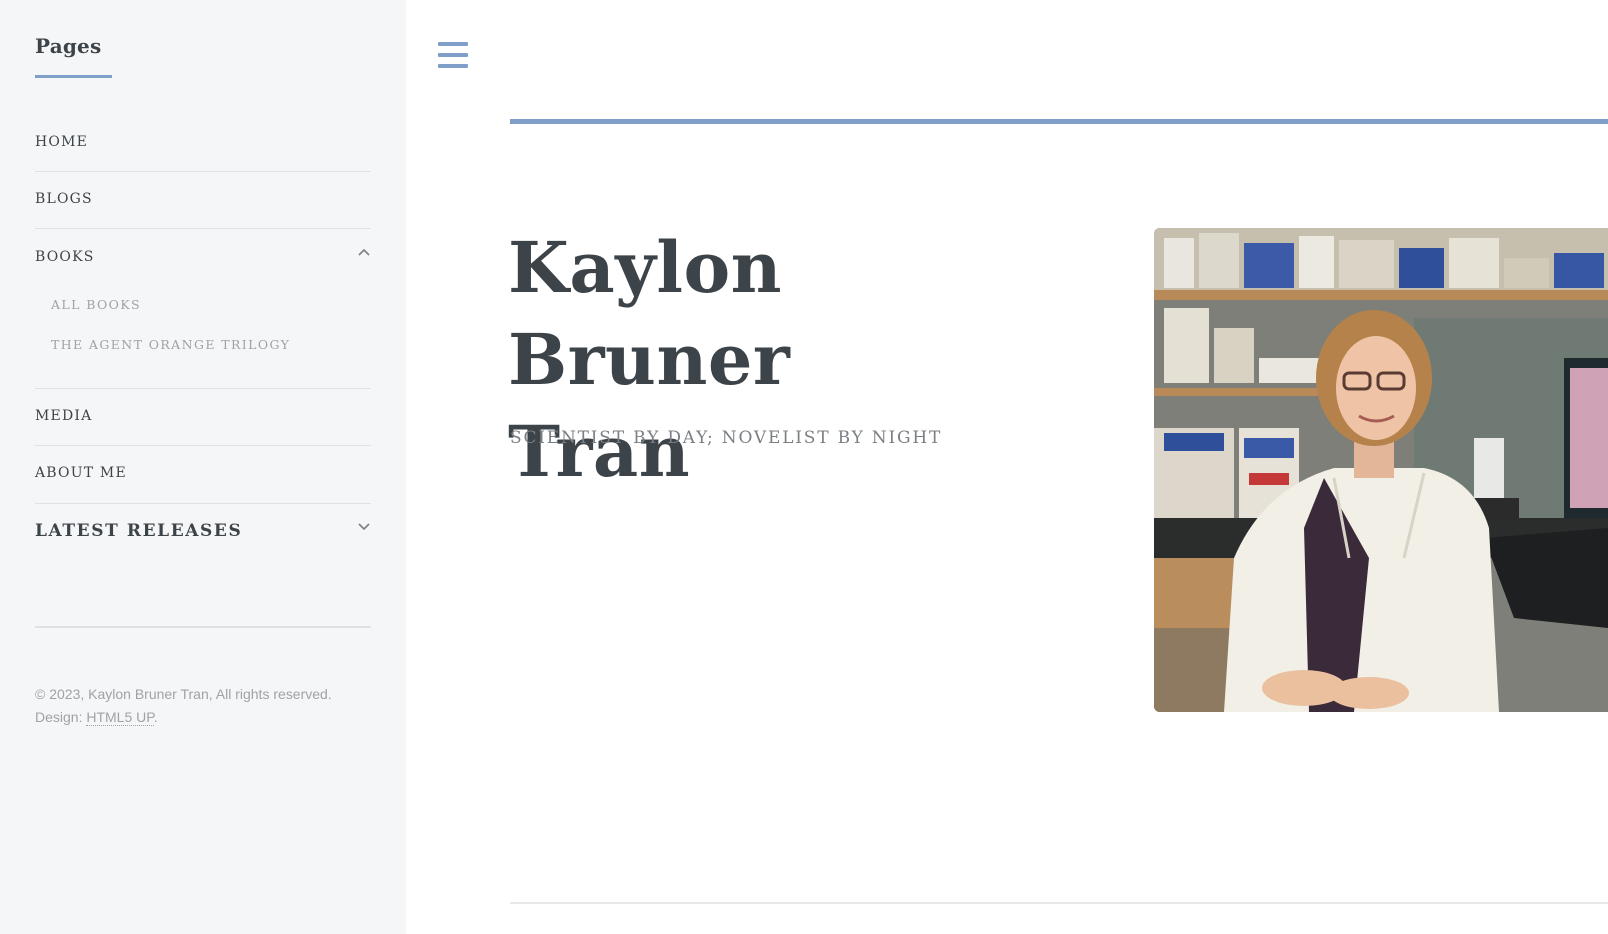  What do you see at coordinates (61, 717) in the screenshot?
I see `design-prefix: Design:` at bounding box center [61, 717].